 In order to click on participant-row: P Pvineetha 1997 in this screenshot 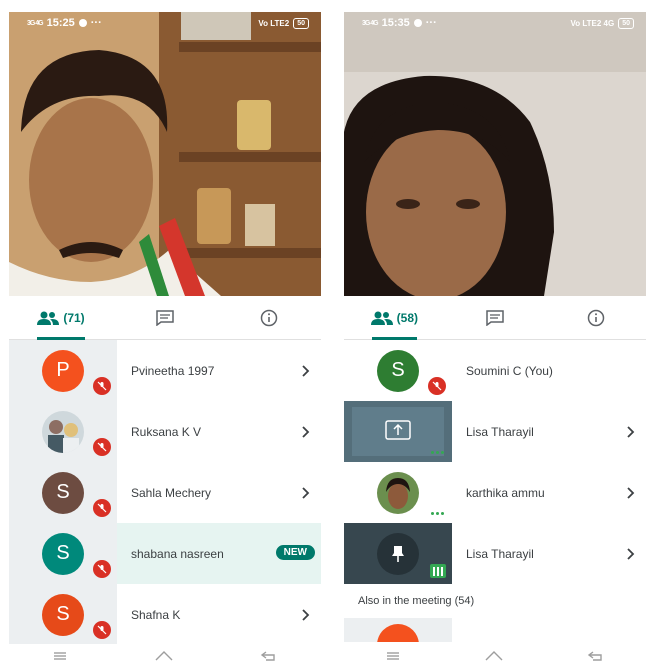, I will do `click(165, 370)`.